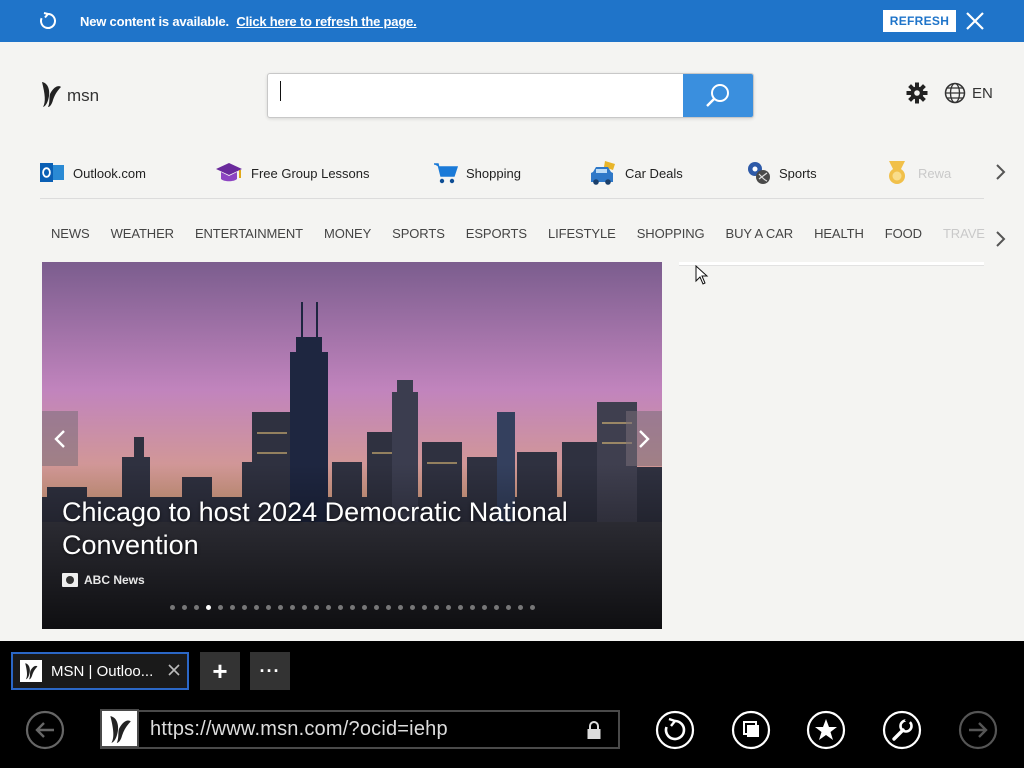 Image resolution: width=1024 pixels, height=768 pixels. What do you see at coordinates (347, 236) in the screenshot?
I see `category-money: MONEY` at bounding box center [347, 236].